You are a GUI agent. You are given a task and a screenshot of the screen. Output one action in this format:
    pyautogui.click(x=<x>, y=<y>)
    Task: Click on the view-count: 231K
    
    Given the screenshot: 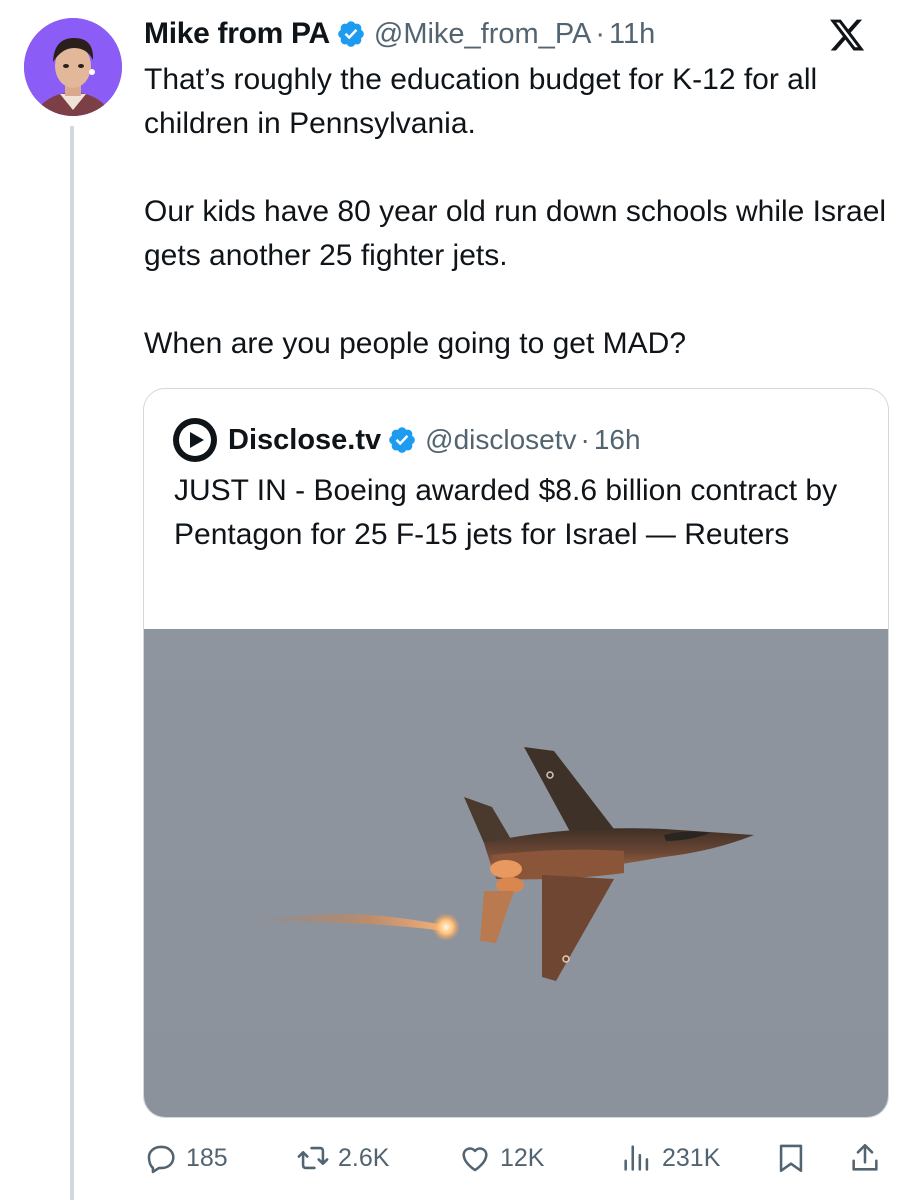 What is the action you would take?
    pyautogui.click(x=691, y=1157)
    